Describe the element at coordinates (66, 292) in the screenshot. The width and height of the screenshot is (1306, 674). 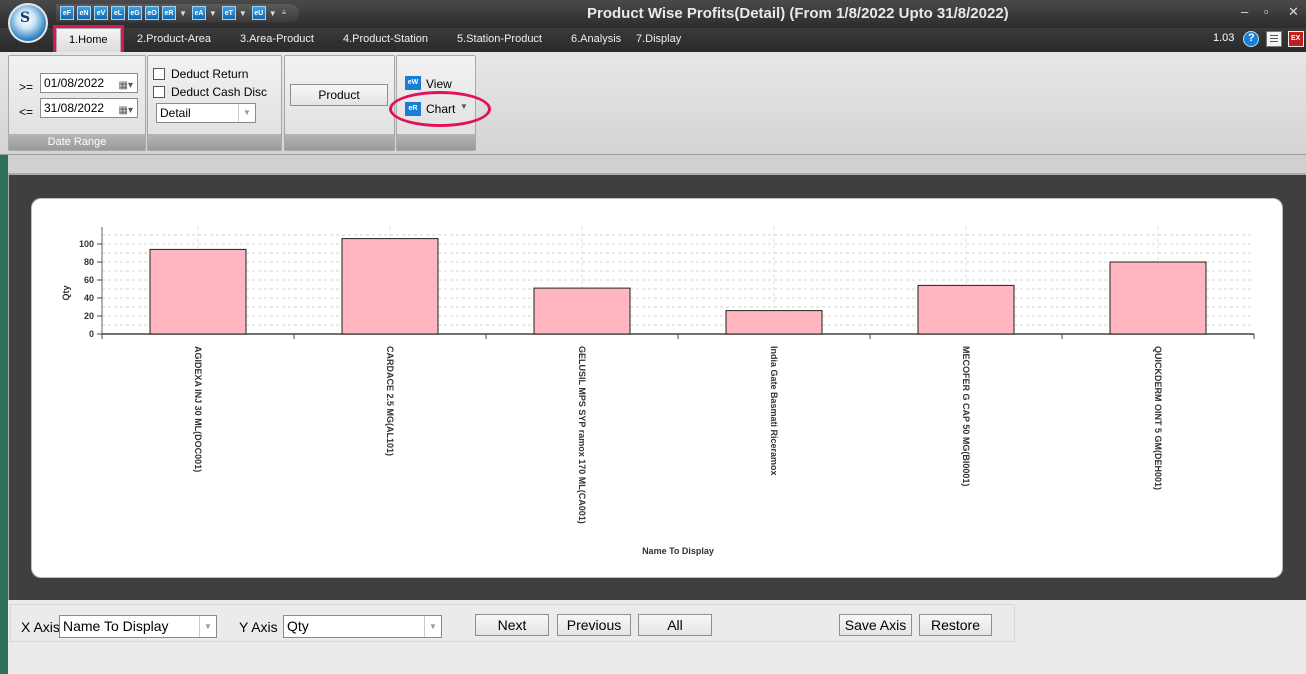
I see `y-axis-title: Qty` at that location.